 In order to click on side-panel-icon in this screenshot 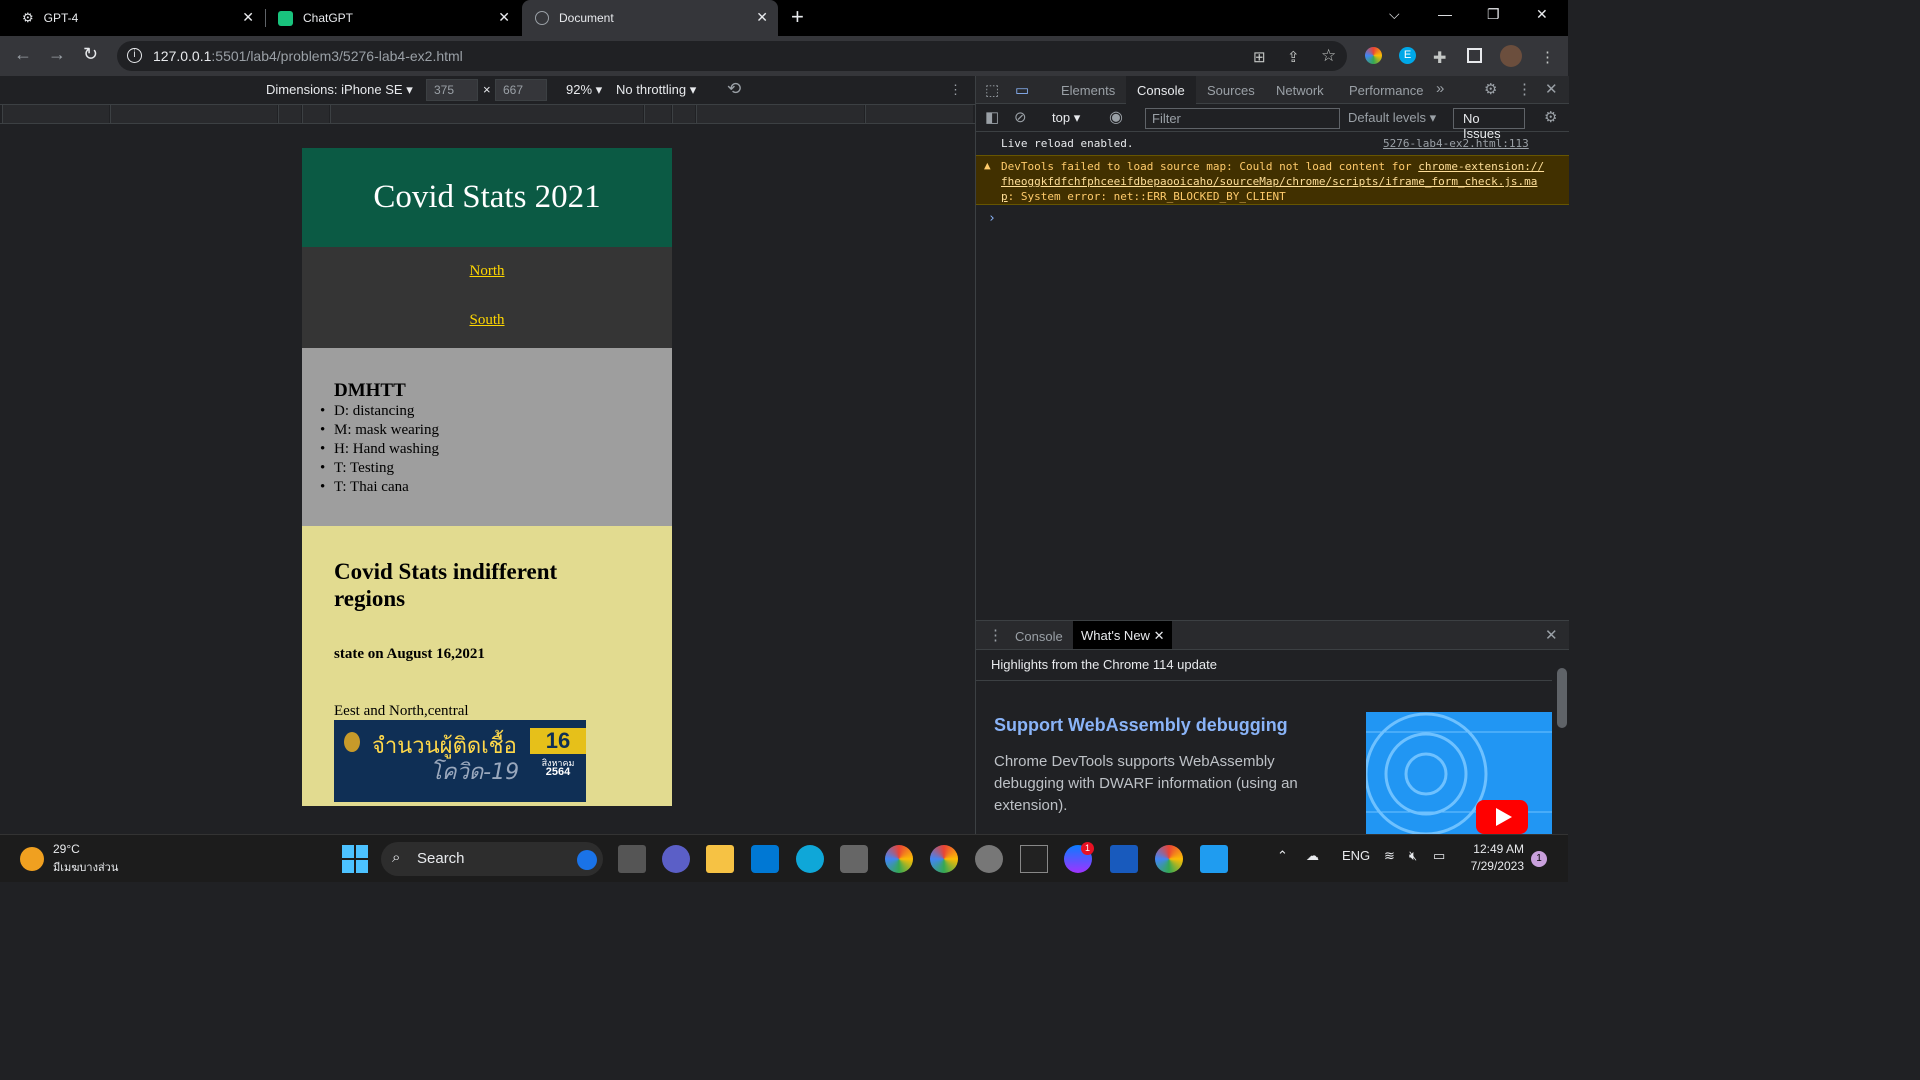, I will do `click(1474, 55)`.